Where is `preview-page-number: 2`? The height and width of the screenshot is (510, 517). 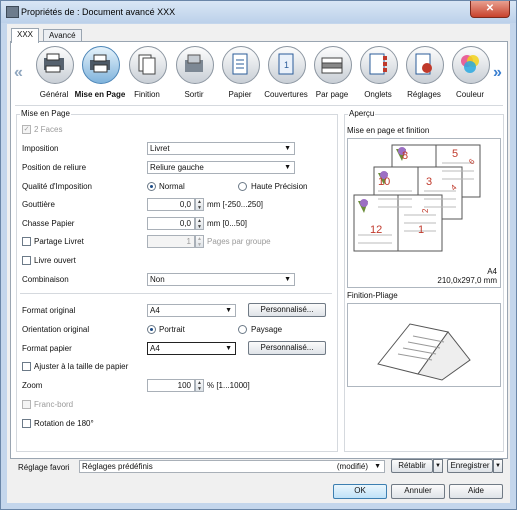 preview-page-number: 2 is located at coordinates (425, 210).